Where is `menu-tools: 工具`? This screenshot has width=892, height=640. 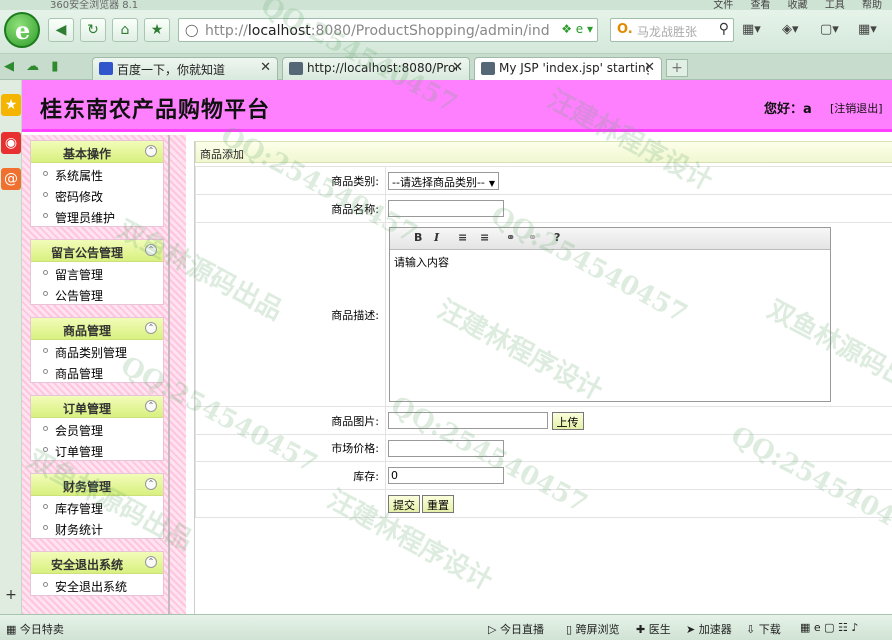
menu-tools: 工具 is located at coordinates (835, 5).